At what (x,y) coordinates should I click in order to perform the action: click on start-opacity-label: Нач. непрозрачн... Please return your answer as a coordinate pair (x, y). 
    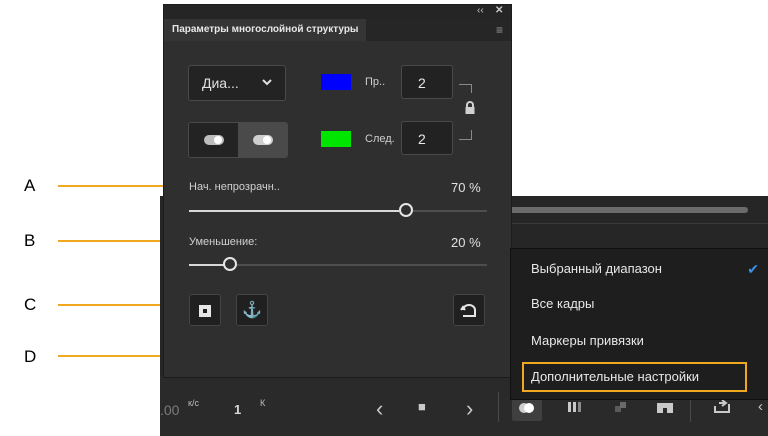
    Looking at the image, I should click on (234, 187).